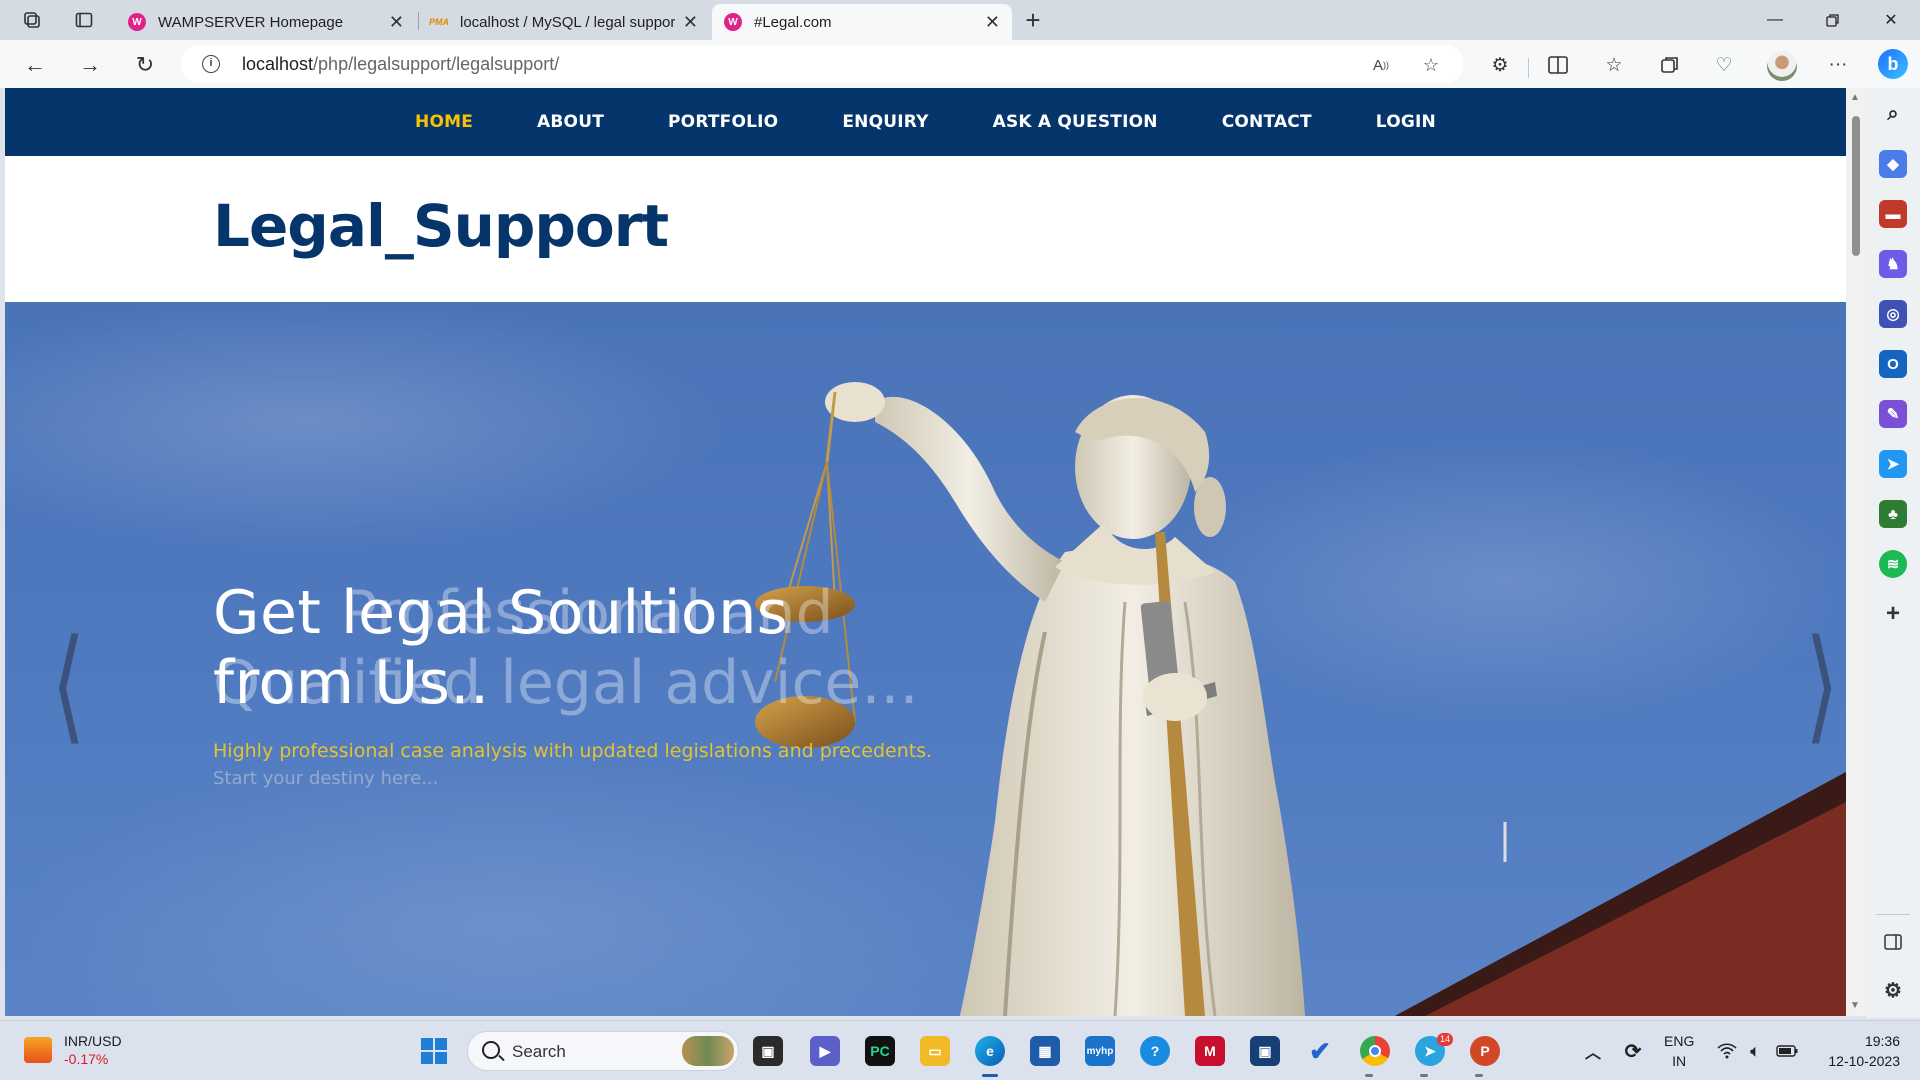  What do you see at coordinates (441, 226) in the screenshot?
I see `site-logo-title: Legal_Support` at bounding box center [441, 226].